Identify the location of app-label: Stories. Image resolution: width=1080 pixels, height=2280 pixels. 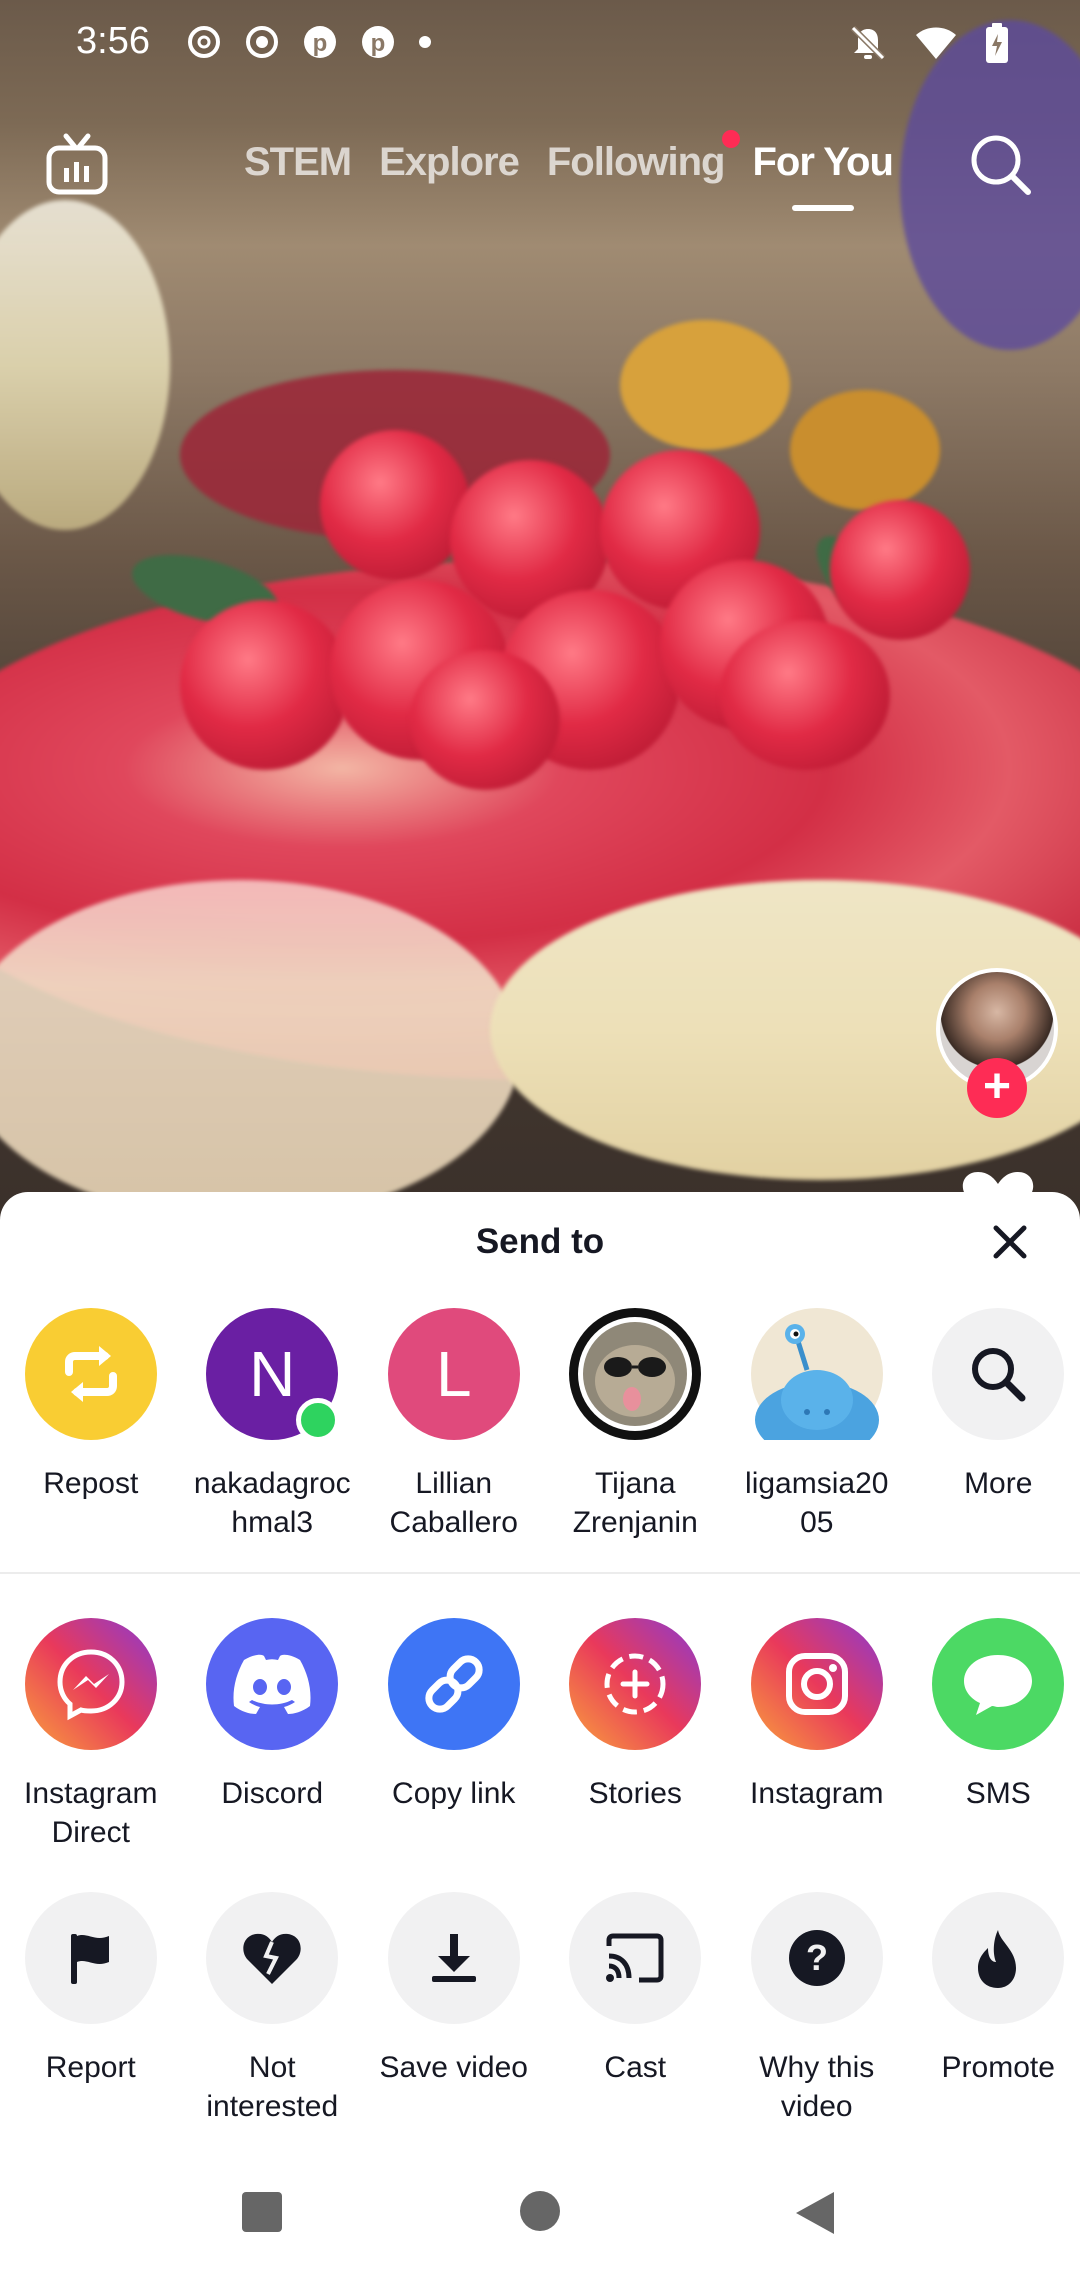
(635, 1793).